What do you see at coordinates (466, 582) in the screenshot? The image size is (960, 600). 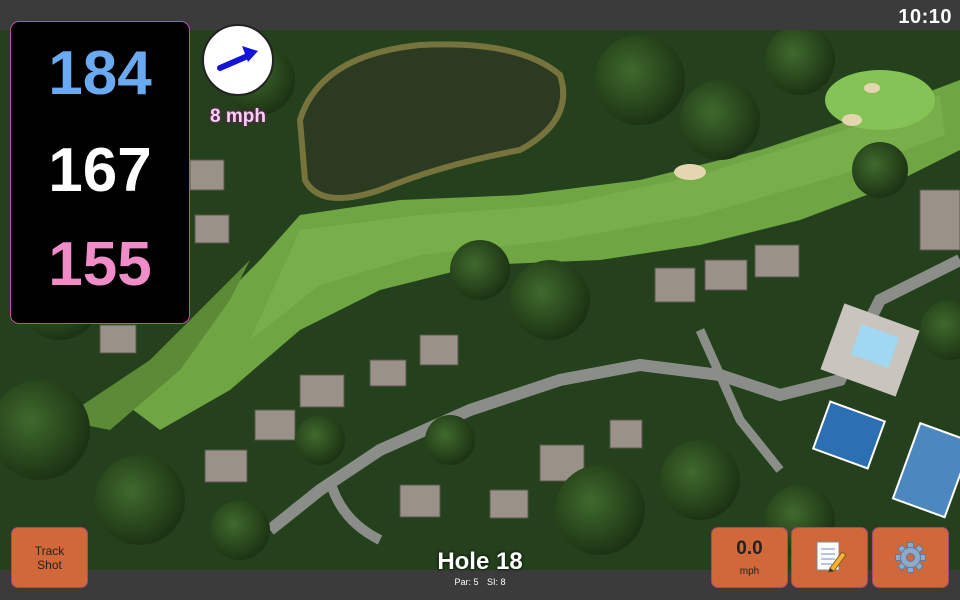 I see `hole-par: Par: 5` at bounding box center [466, 582].